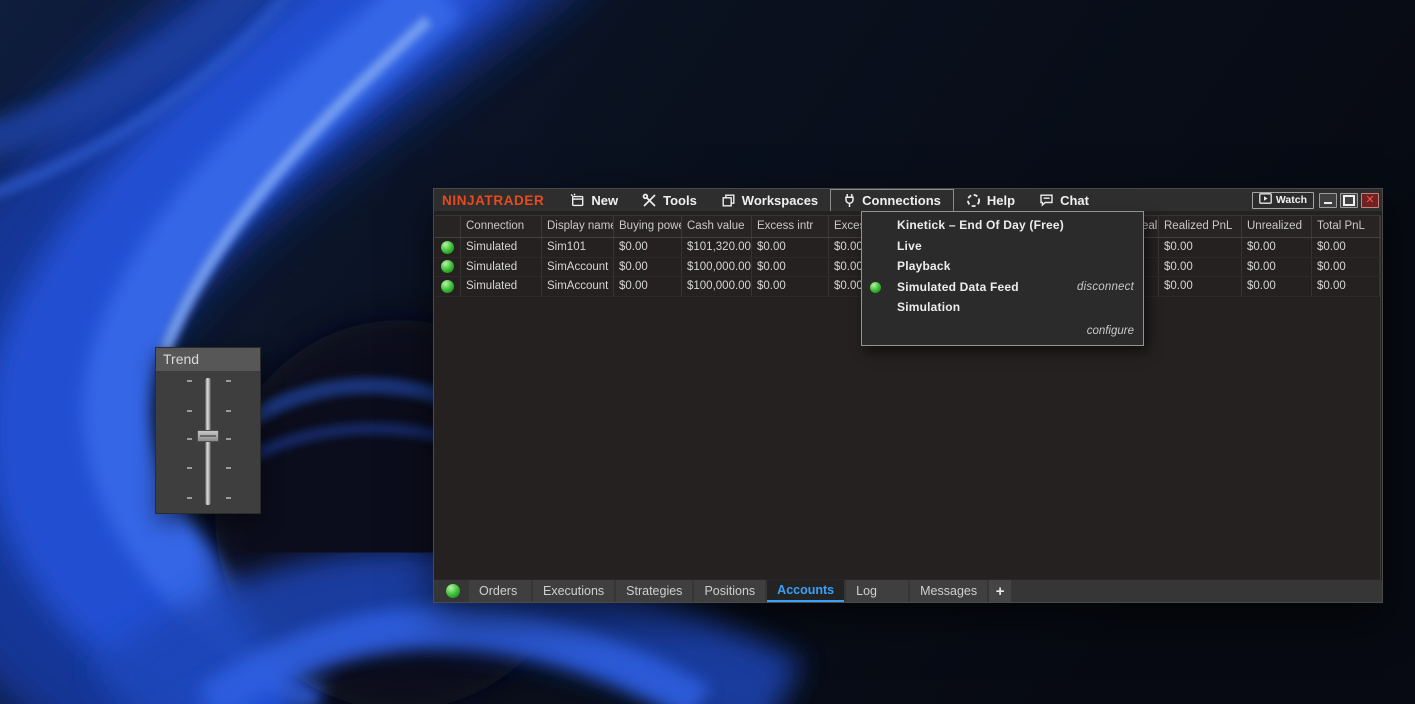 This screenshot has width=1415, height=704. What do you see at coordinates (1002, 331) in the screenshot?
I see `configure-menu-item: configure` at bounding box center [1002, 331].